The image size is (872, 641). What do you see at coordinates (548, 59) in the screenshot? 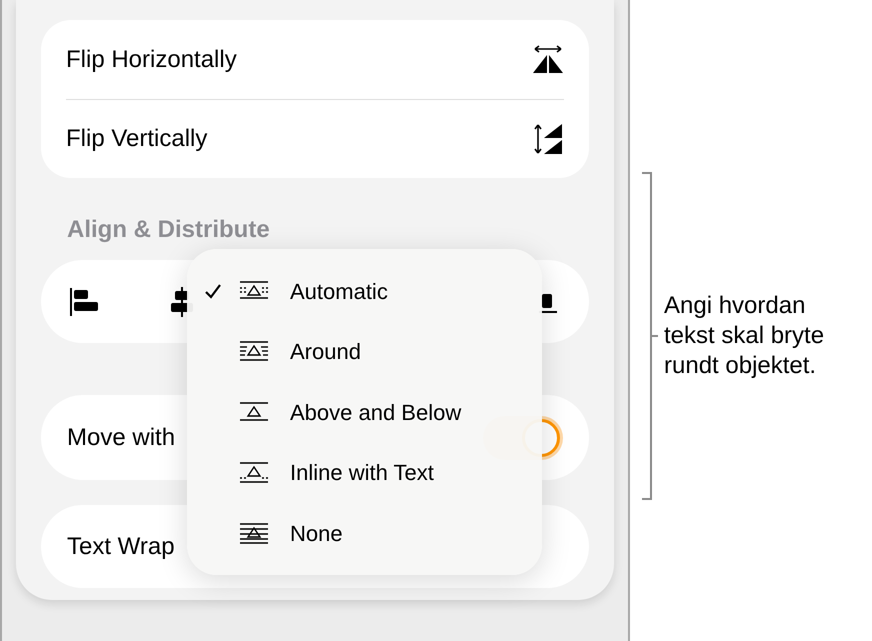
I see `flip-horizontal-icon` at bounding box center [548, 59].